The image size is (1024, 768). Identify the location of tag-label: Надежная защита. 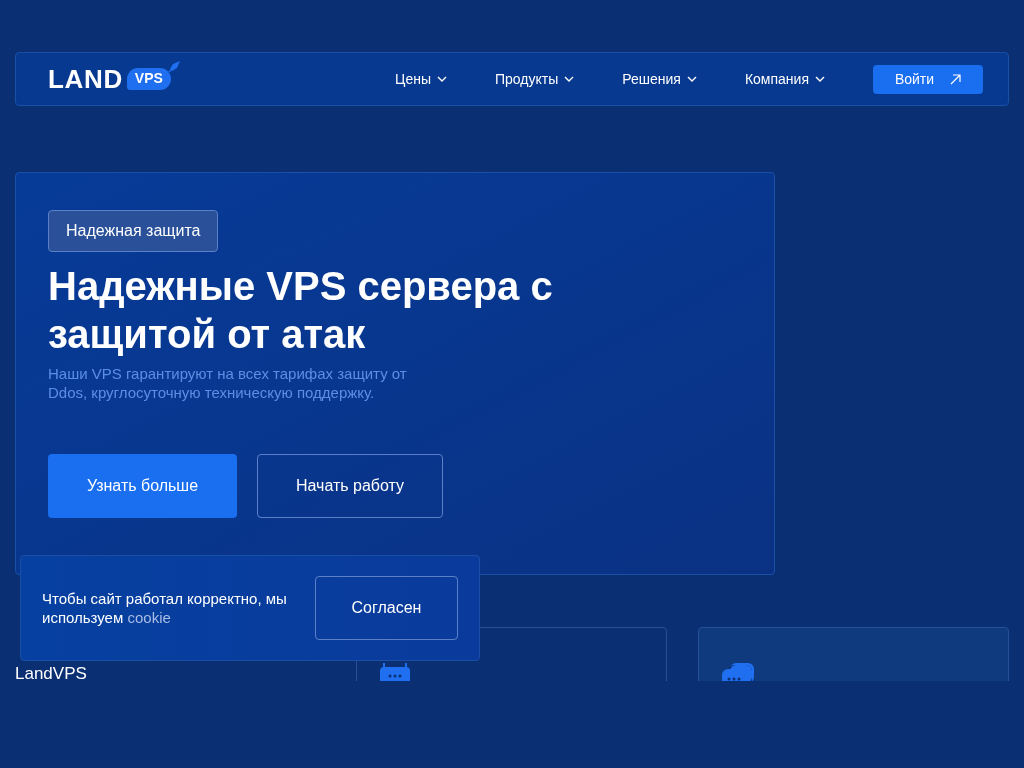
(133, 231).